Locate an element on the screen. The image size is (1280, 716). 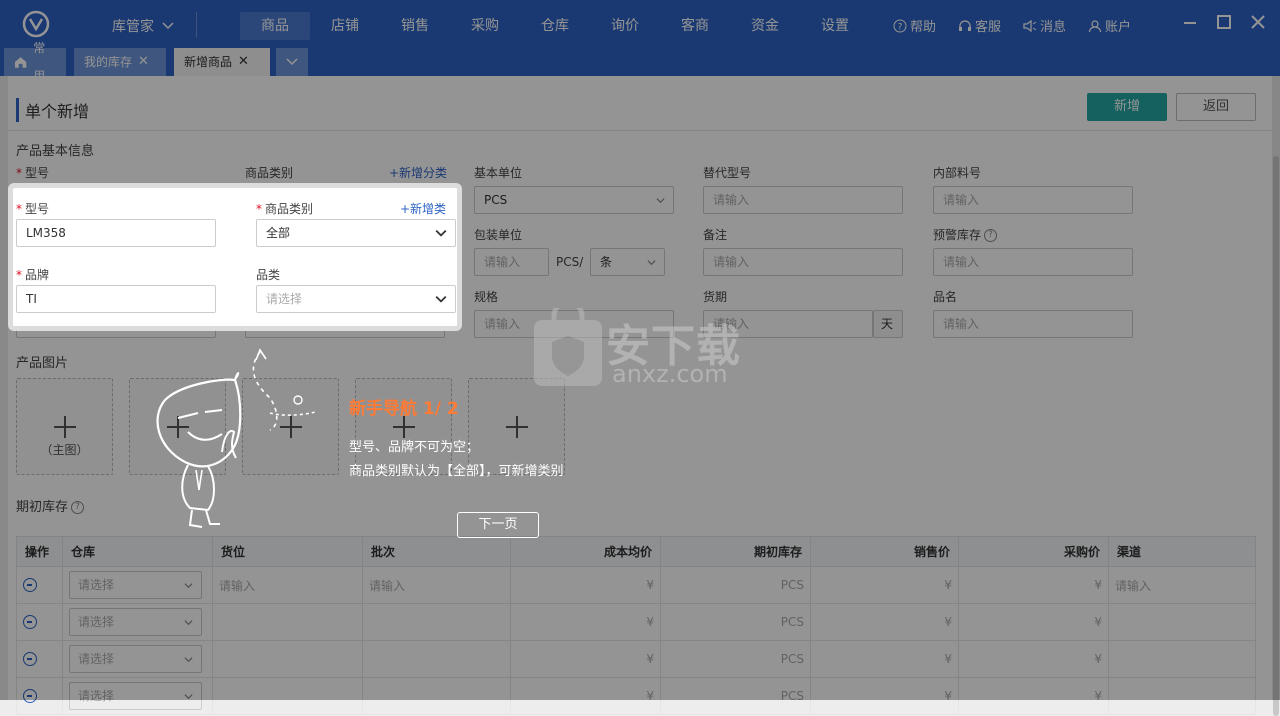
category-label: * 商品类别 is located at coordinates (284, 208).